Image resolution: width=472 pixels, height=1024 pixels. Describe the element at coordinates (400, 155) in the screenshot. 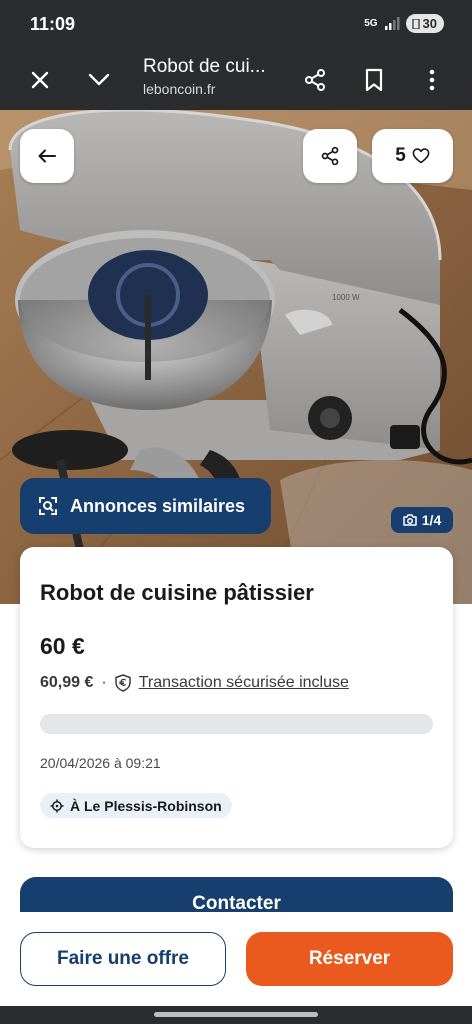

I see `favorite-count: 5` at that location.